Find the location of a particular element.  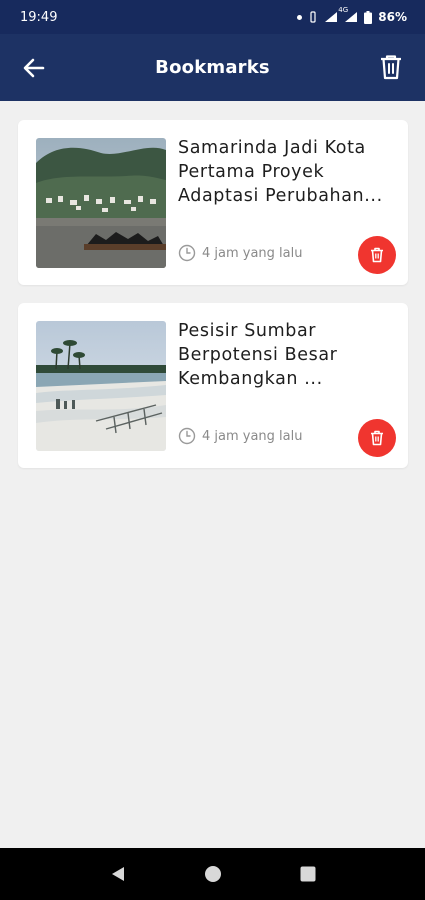

circle-home-icon is located at coordinates (212, 874).